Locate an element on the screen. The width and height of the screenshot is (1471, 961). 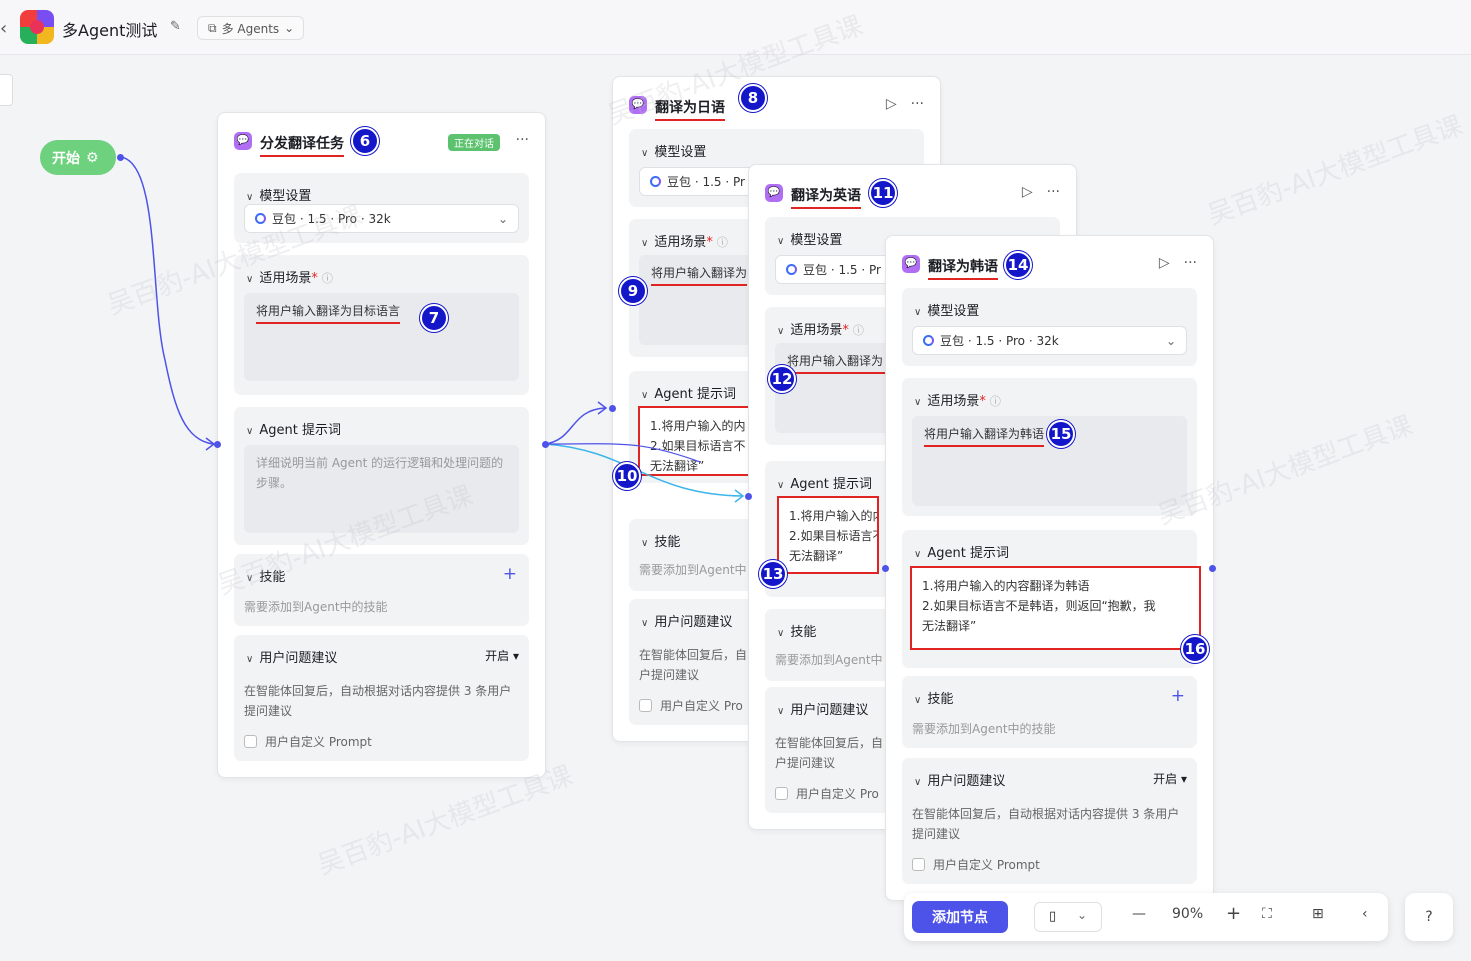
agent3-input-port is located at coordinates (748, 496).